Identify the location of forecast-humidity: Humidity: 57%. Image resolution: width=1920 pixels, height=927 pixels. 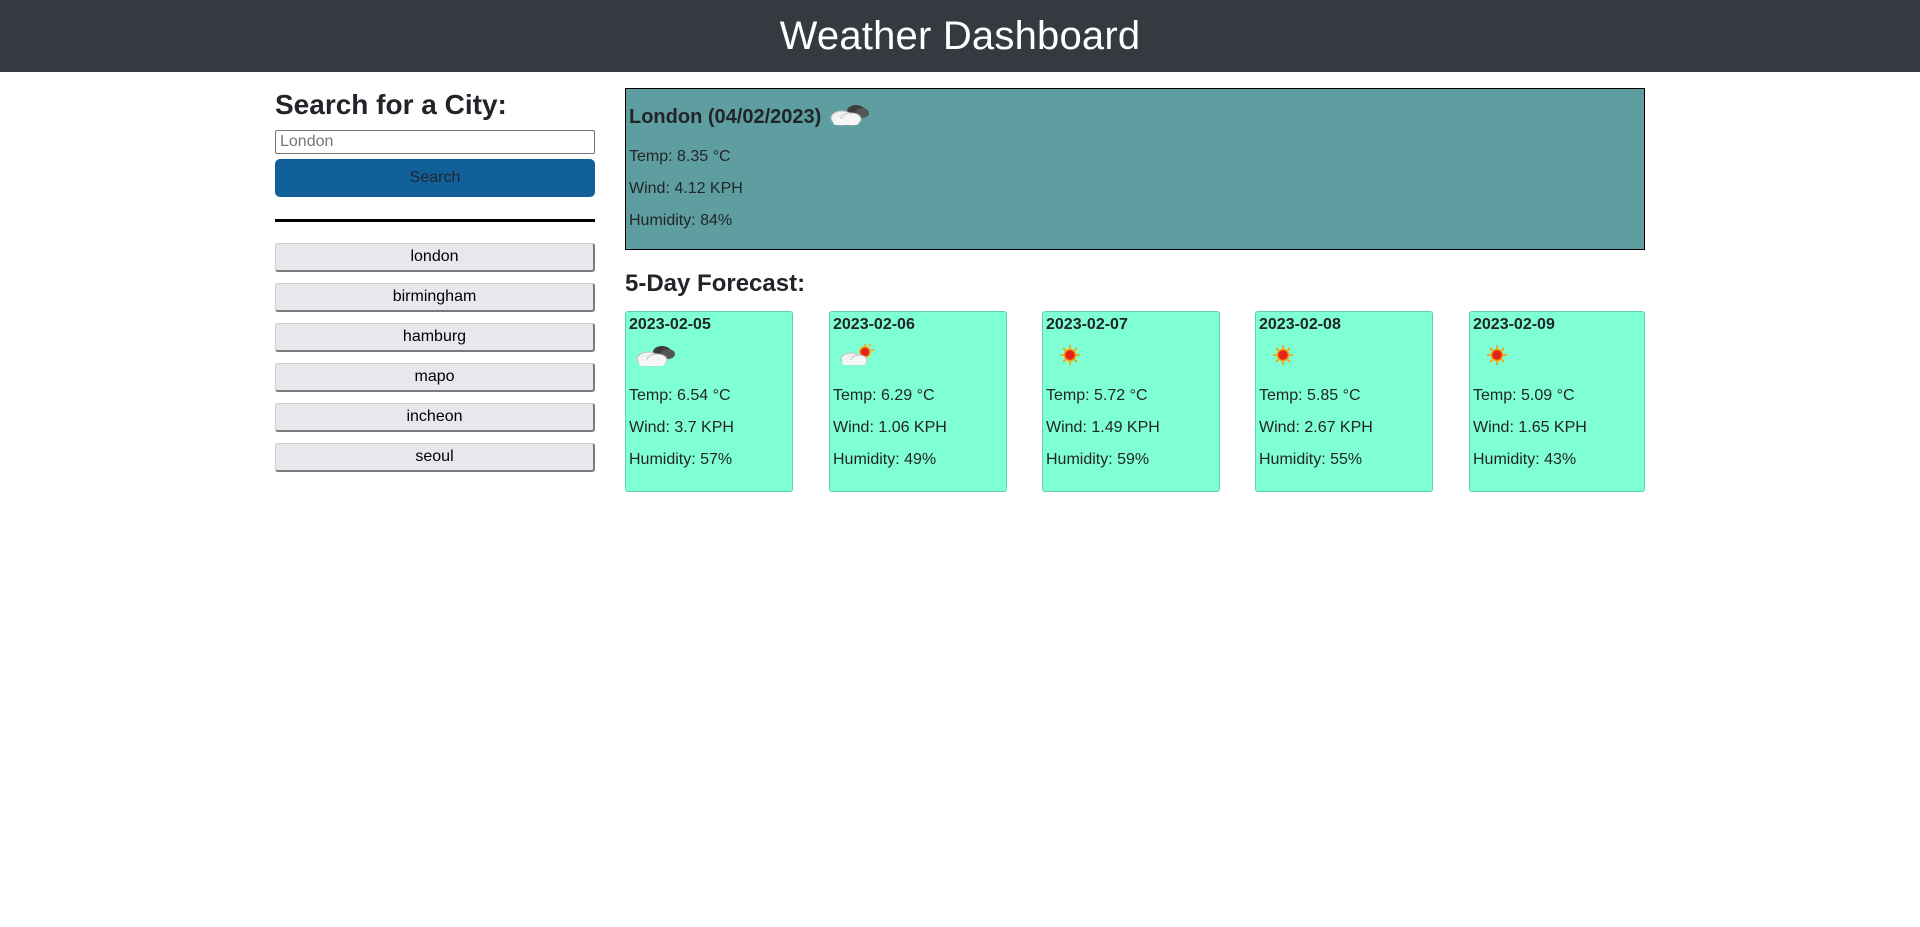
(681, 459).